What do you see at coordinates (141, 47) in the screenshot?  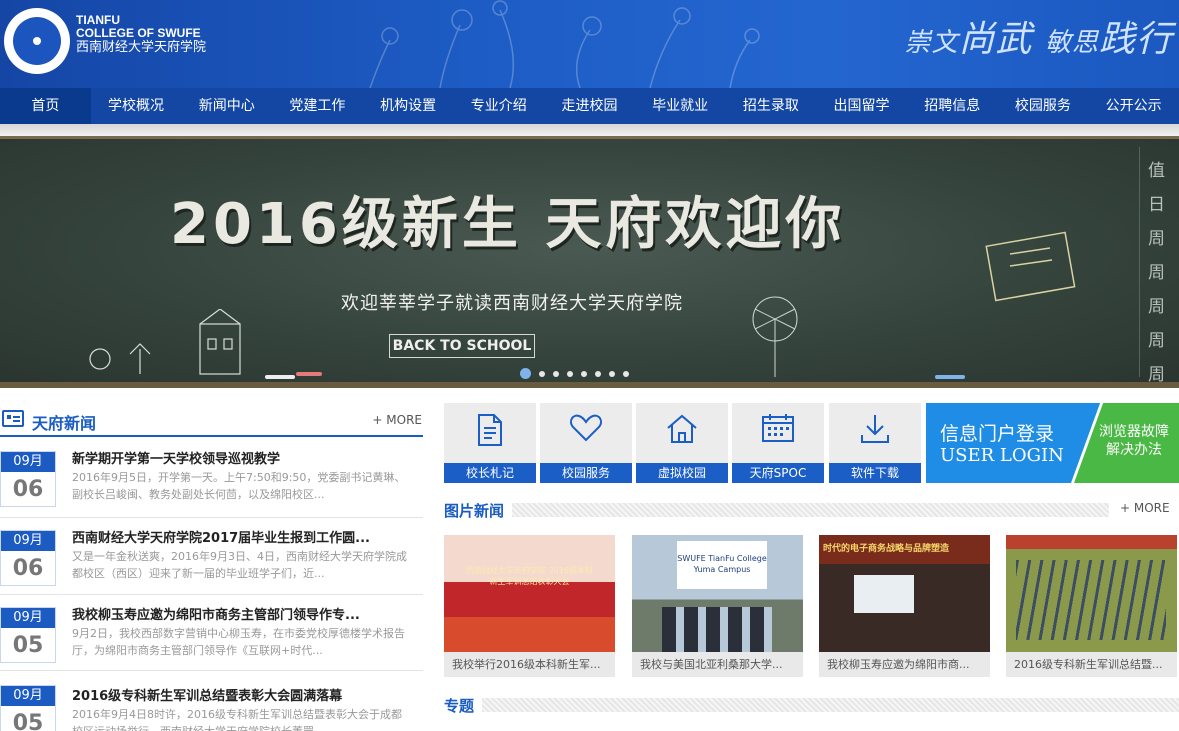 I see `logo-cn: 西南财经大学天府学院` at bounding box center [141, 47].